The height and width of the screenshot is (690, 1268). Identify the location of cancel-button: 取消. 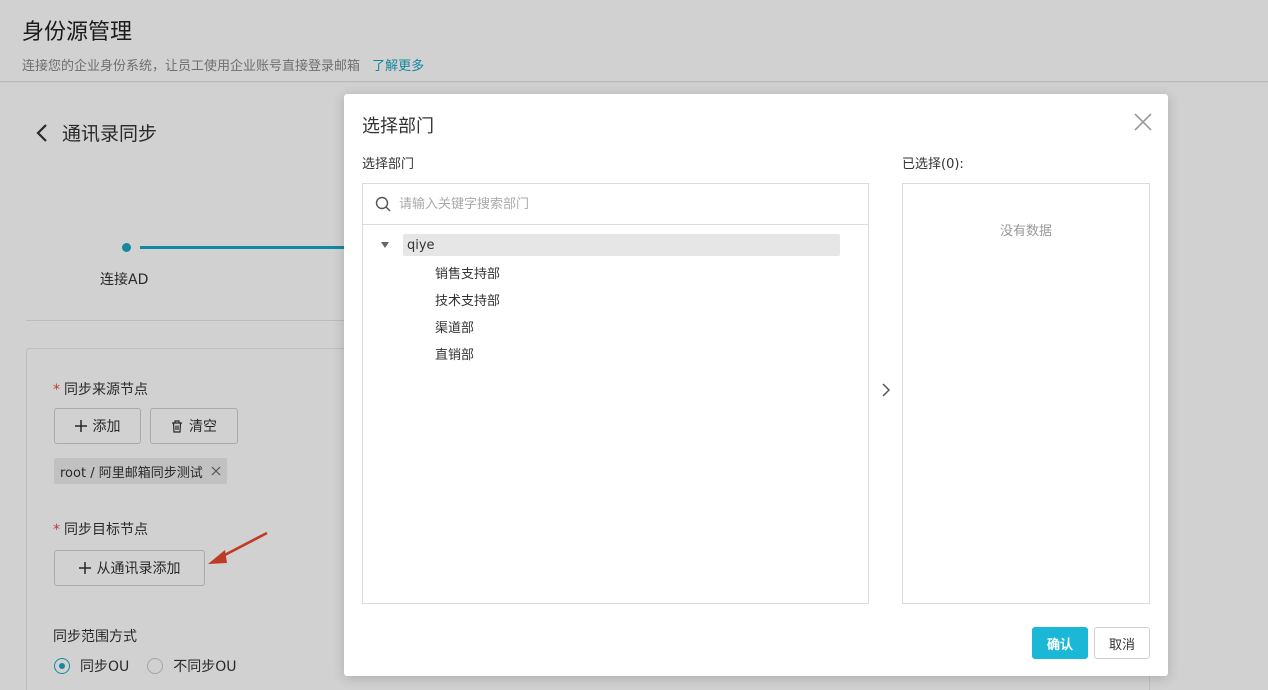
(1122, 643).